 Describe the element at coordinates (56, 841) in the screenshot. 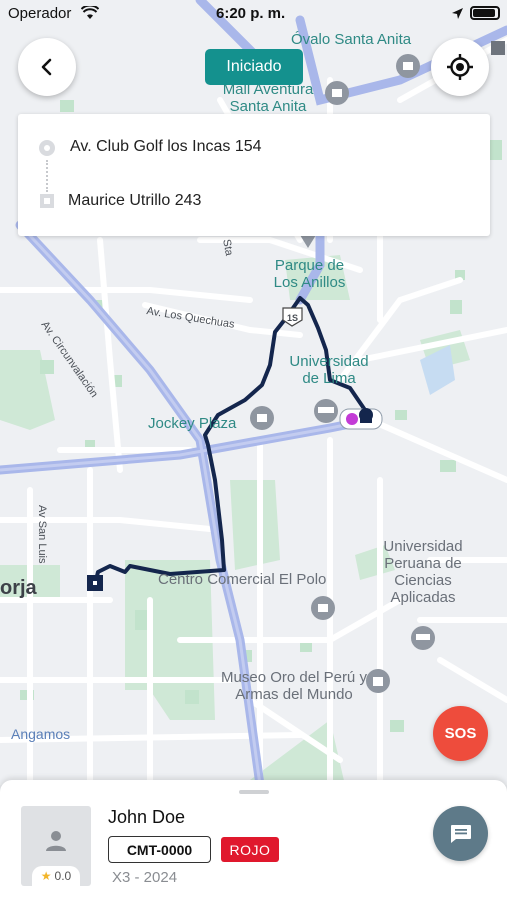

I see `person-icon` at that location.